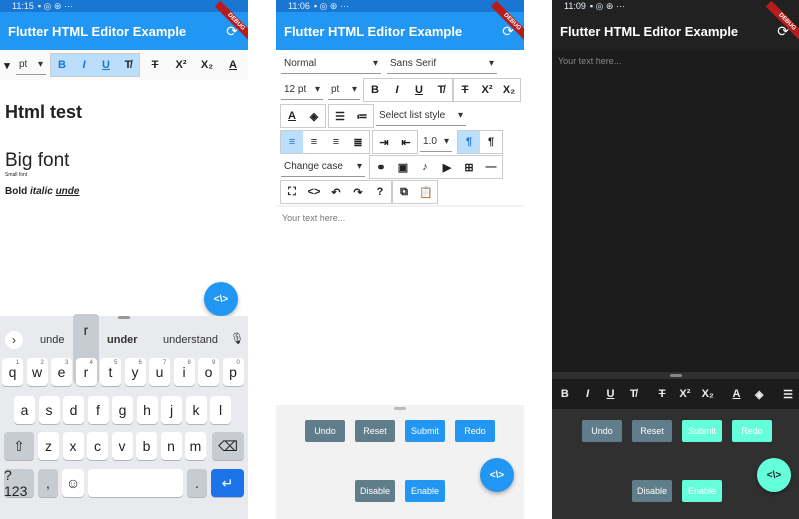 This screenshot has height=519, width=799. What do you see at coordinates (384, 142) in the screenshot?
I see `indent-icon: ⇥` at bounding box center [384, 142].